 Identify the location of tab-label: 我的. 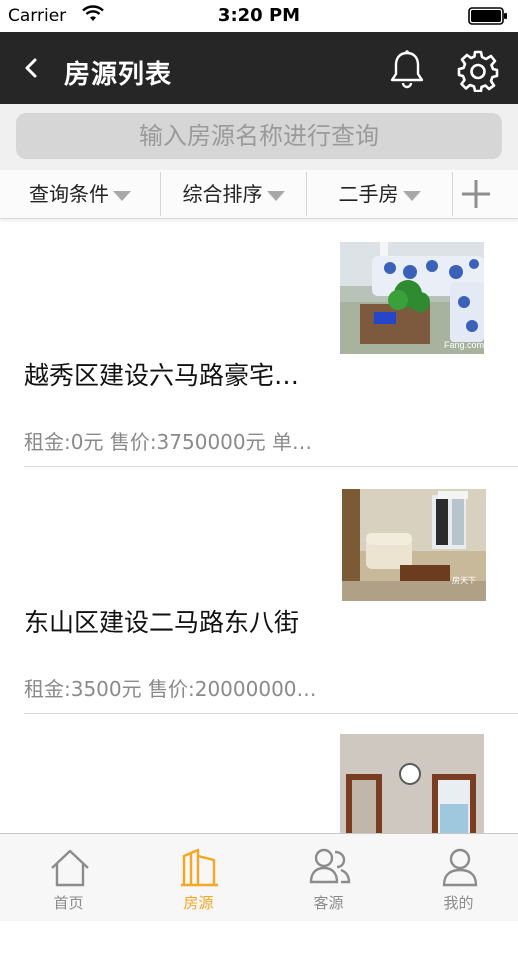
(458, 903).